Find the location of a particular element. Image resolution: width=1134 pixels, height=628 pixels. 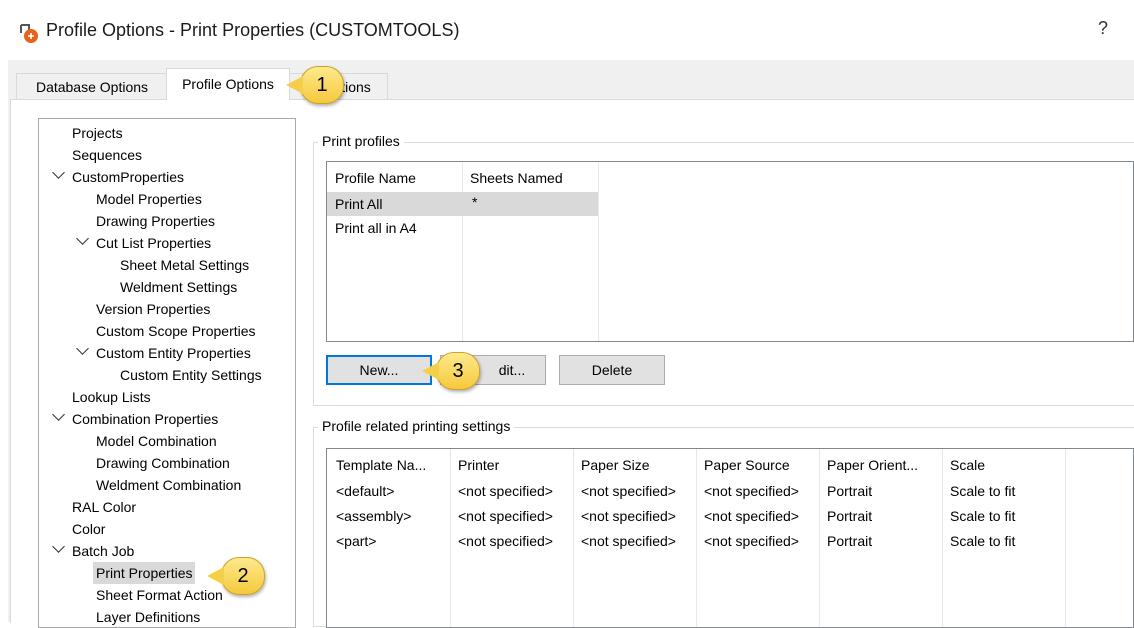

tree-item-lookup-lists: Lookup Lists is located at coordinates (111, 397).